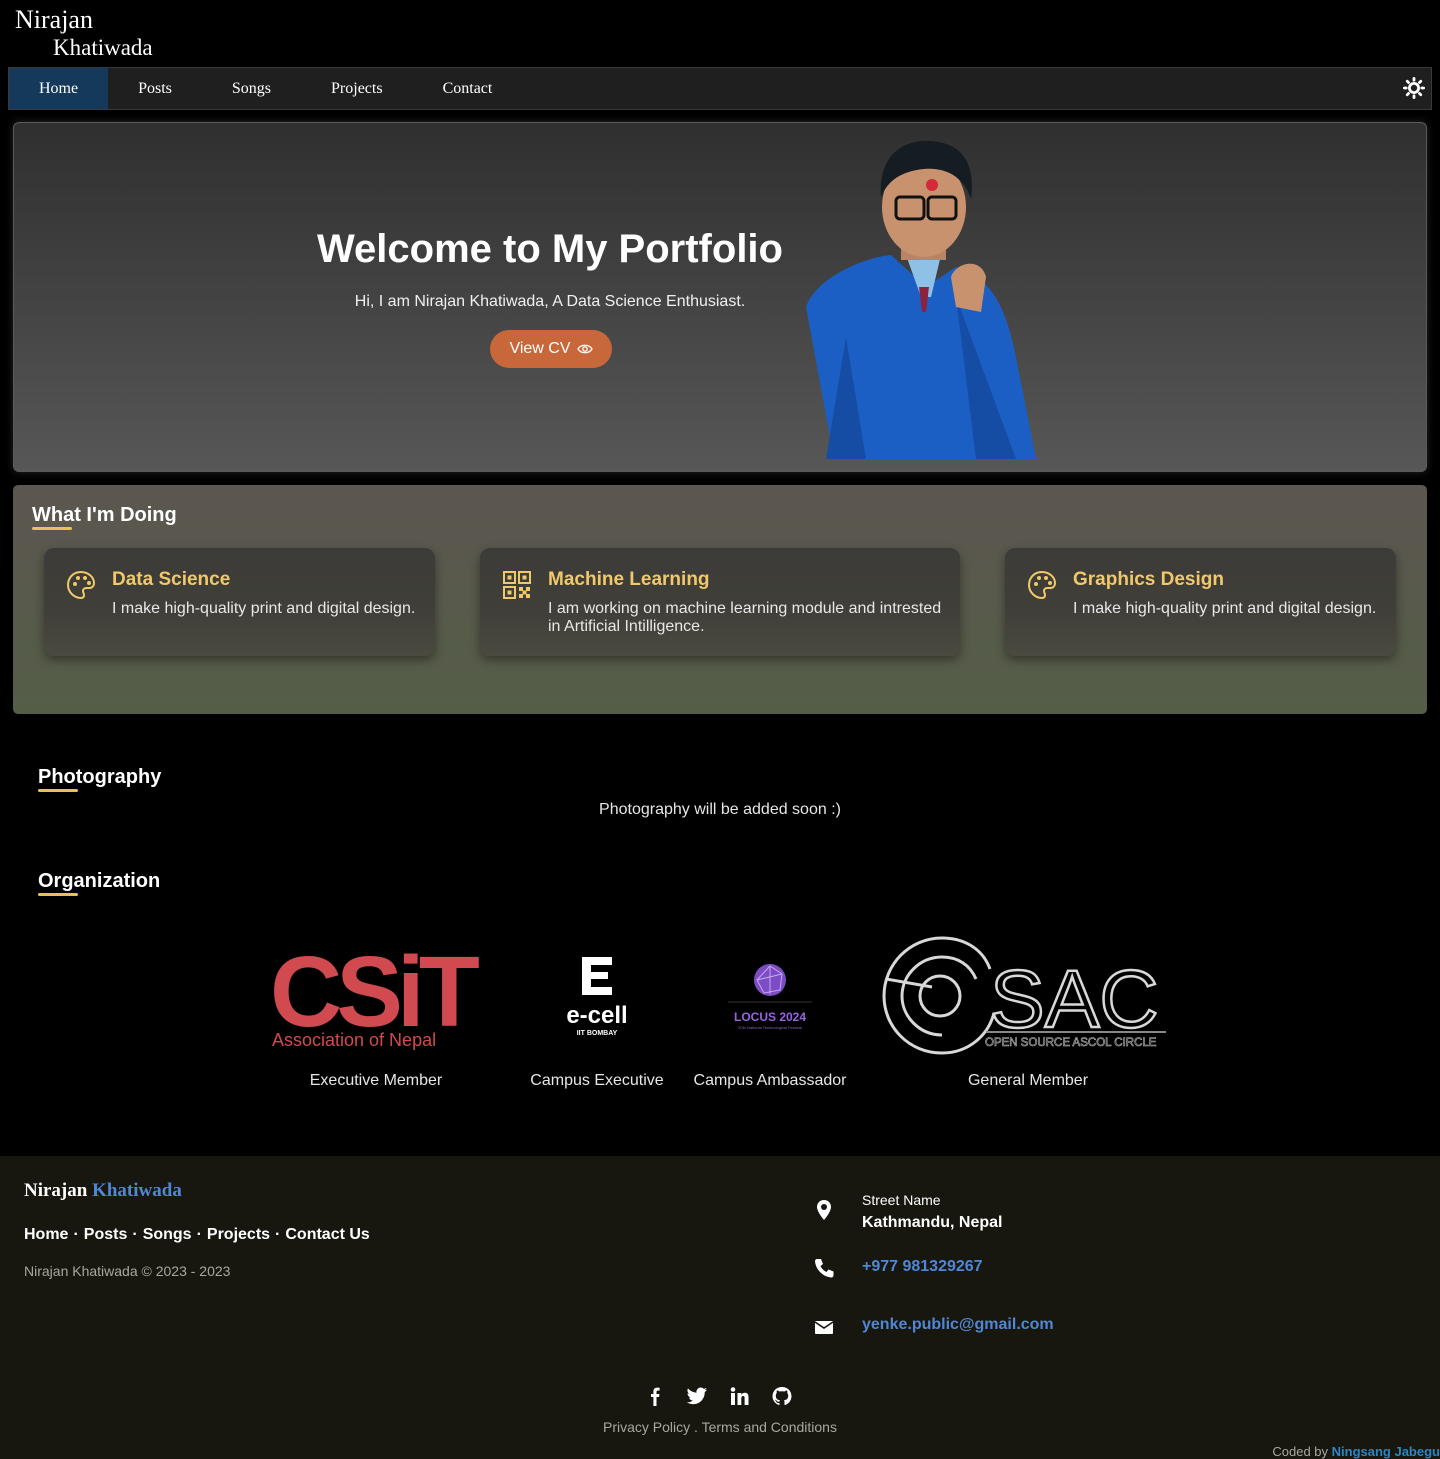 The image size is (1440, 1459). I want to click on photography-underline, so click(58, 790).